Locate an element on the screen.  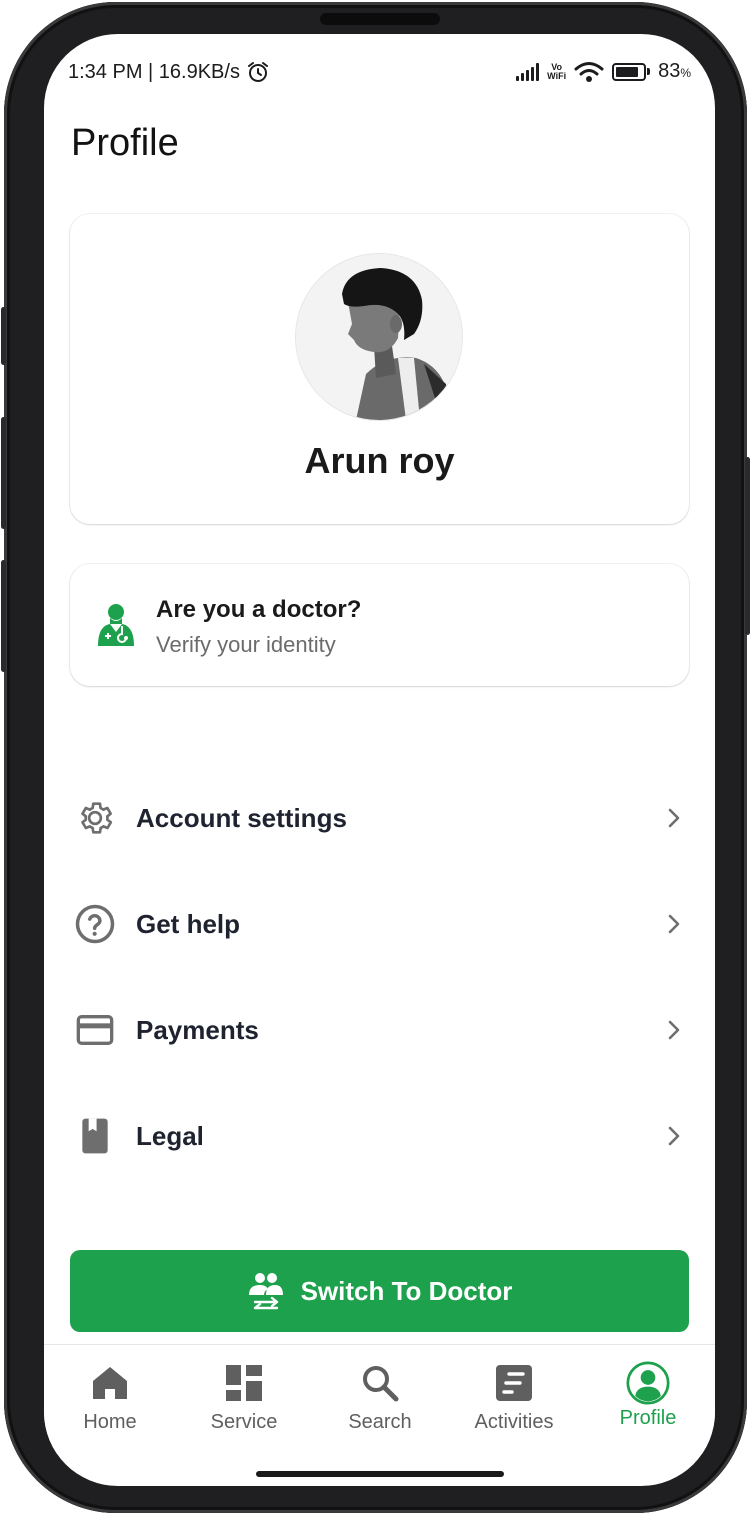
page-title: Profile is located at coordinates (125, 143).